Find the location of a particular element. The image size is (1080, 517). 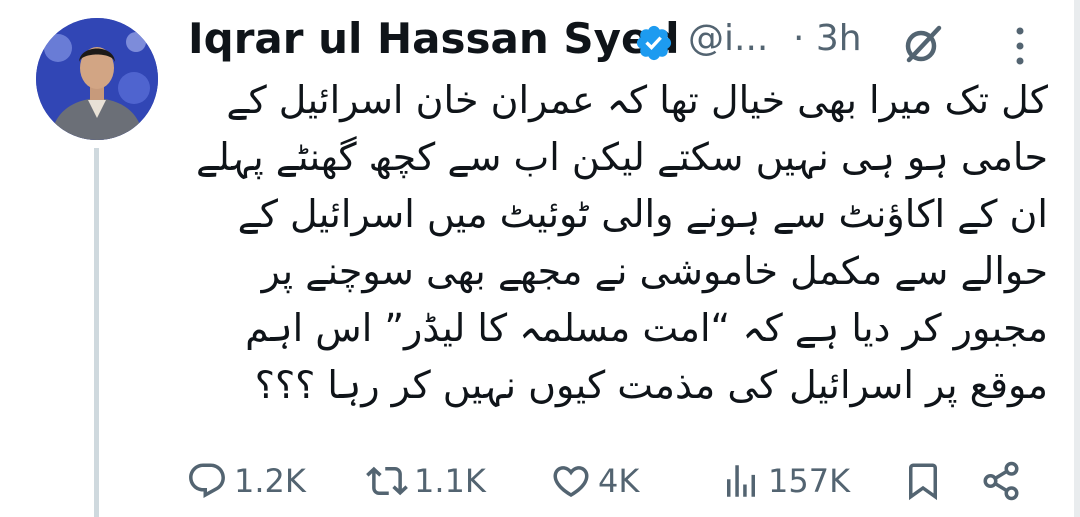

thread-connector-line is located at coordinates (96, 332).